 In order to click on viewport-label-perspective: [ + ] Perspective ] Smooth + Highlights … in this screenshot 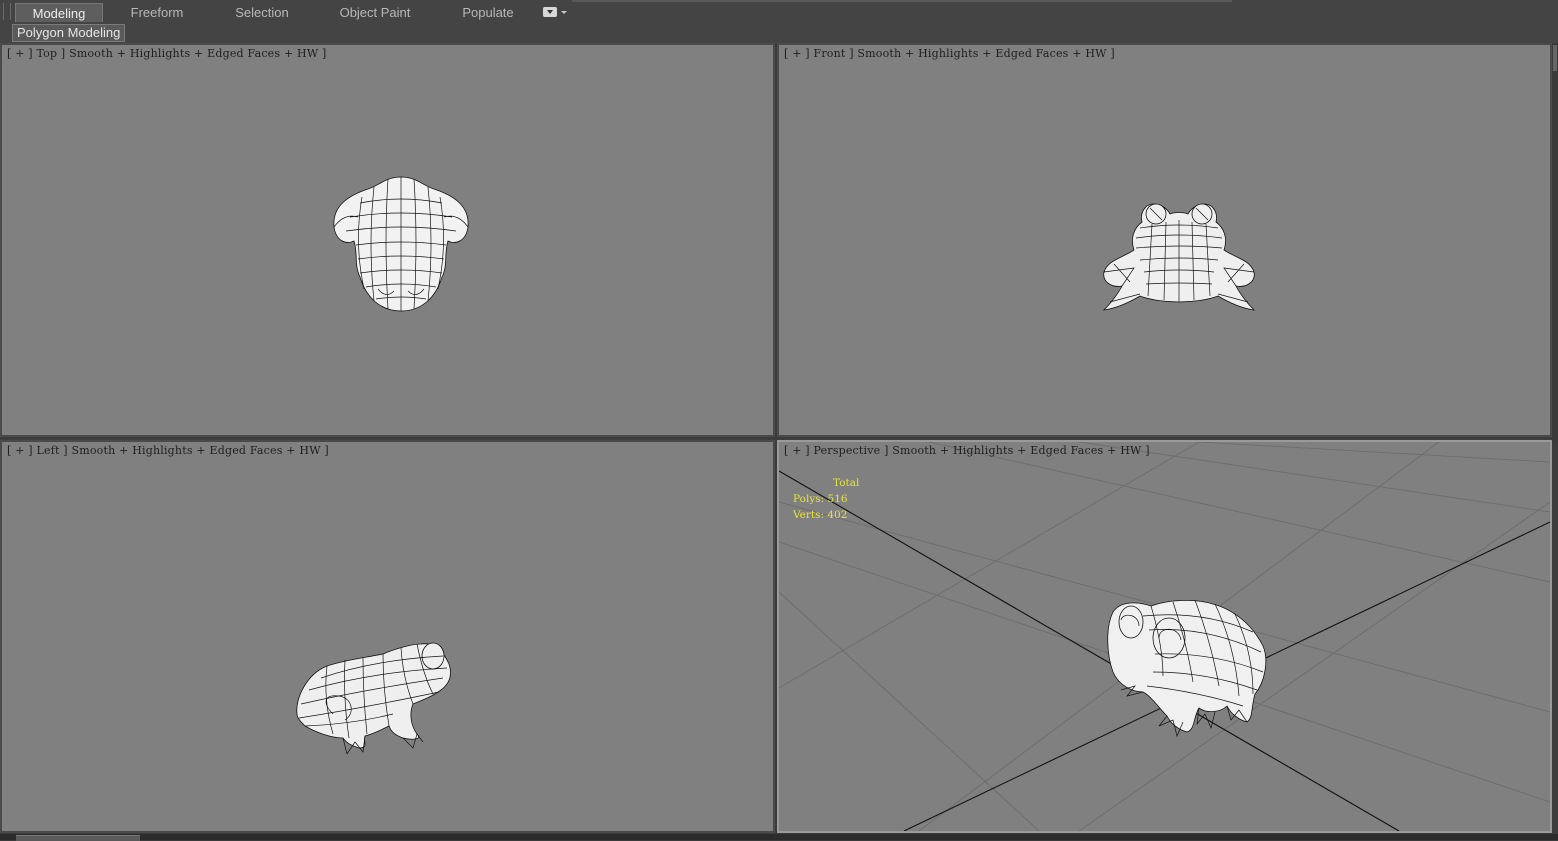, I will do `click(967, 450)`.